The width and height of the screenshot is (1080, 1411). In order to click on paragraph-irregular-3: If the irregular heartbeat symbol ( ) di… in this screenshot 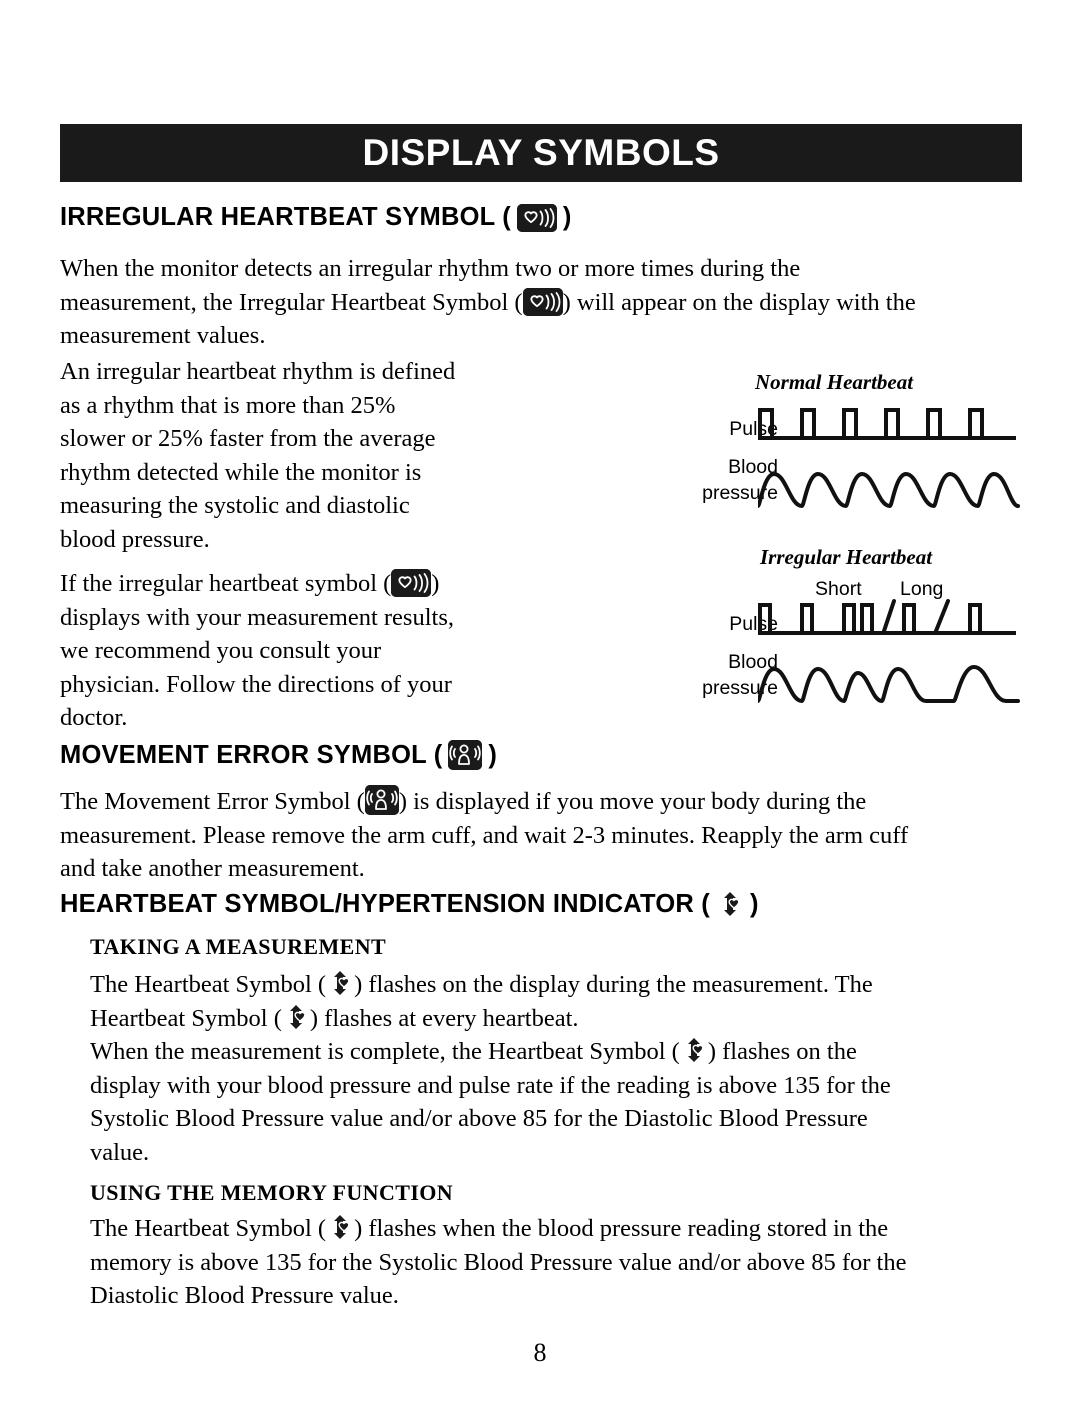, I will do `click(257, 650)`.